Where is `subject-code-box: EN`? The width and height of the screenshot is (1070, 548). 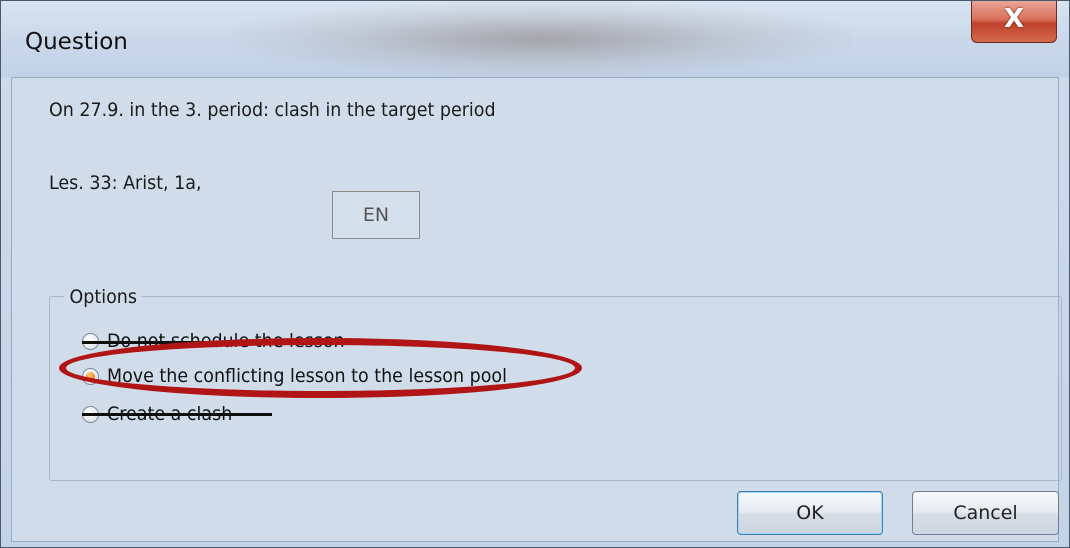 subject-code-box: EN is located at coordinates (376, 215).